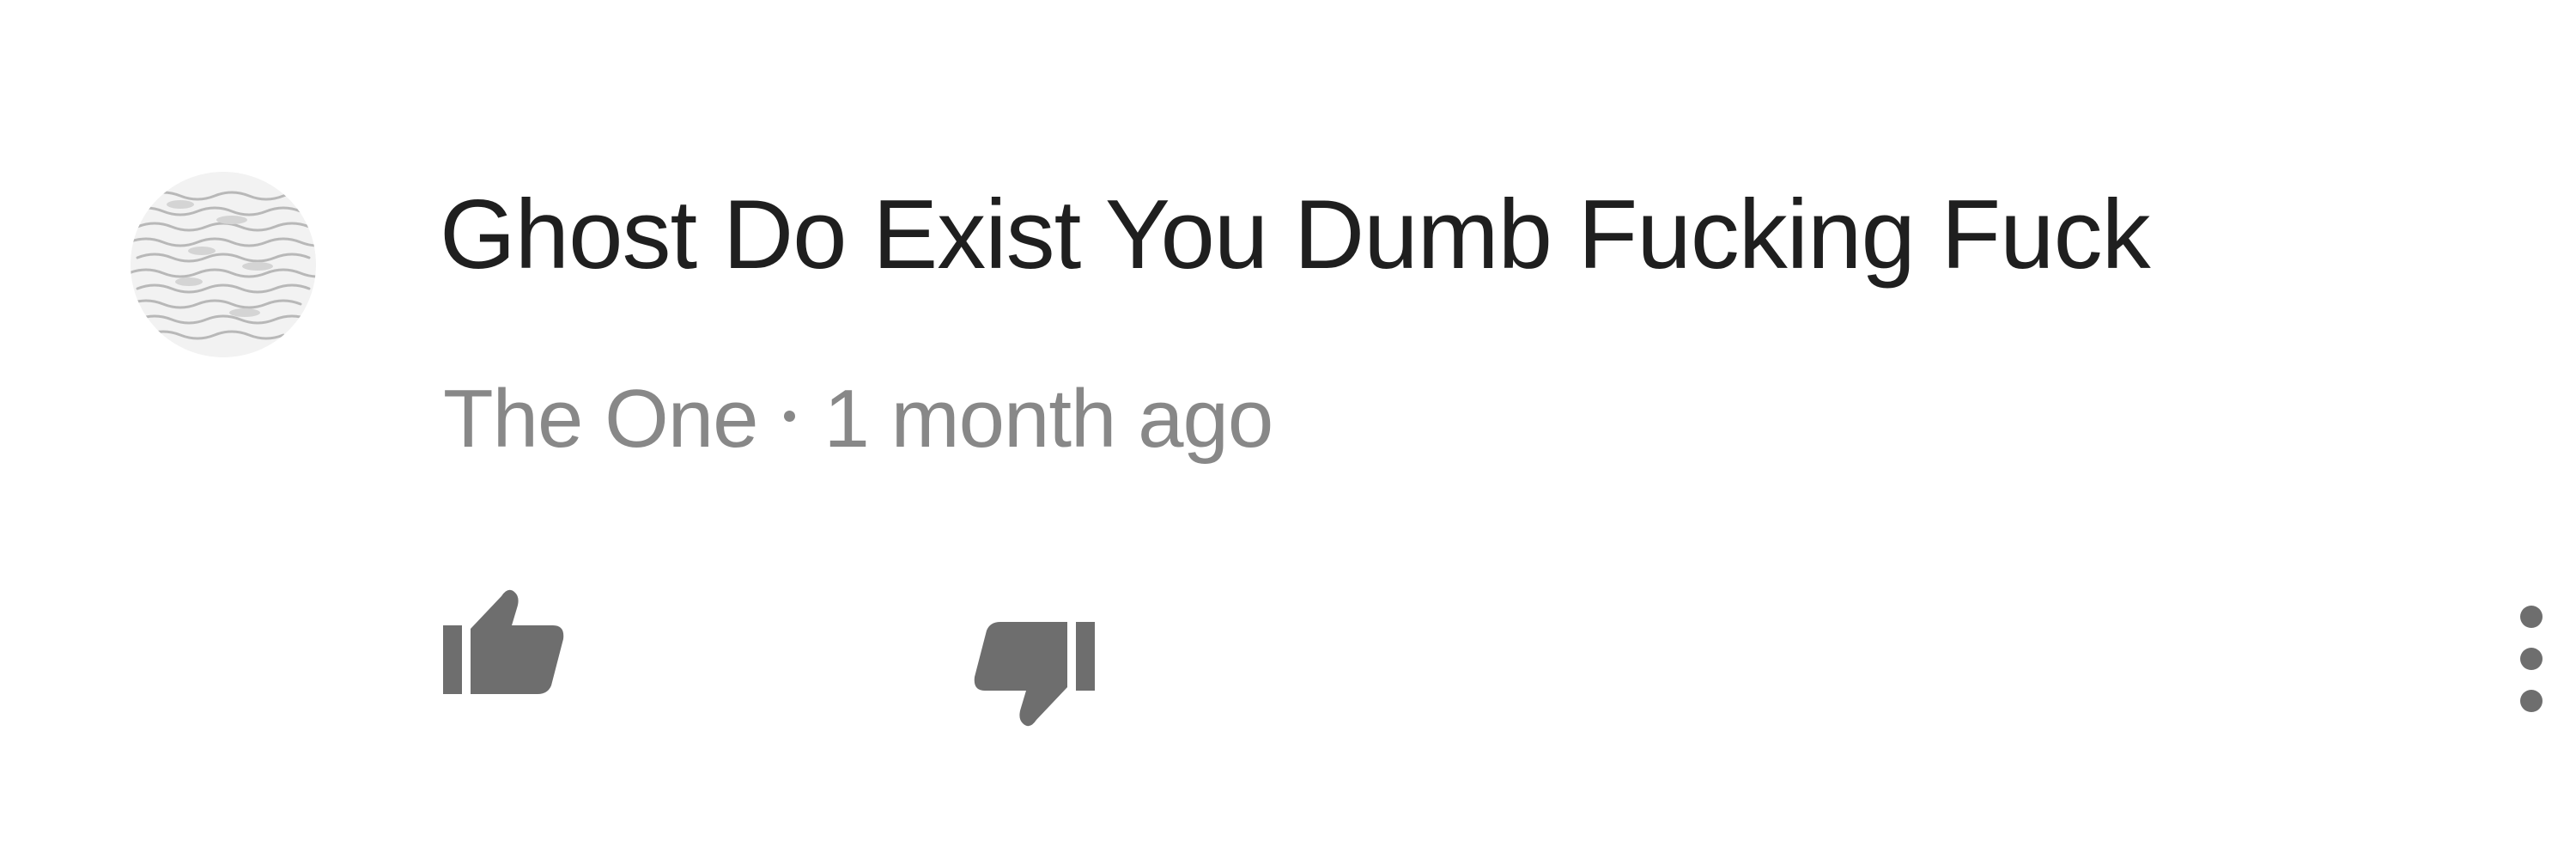  I want to click on thumbs-down-icon, so click(1034, 674).